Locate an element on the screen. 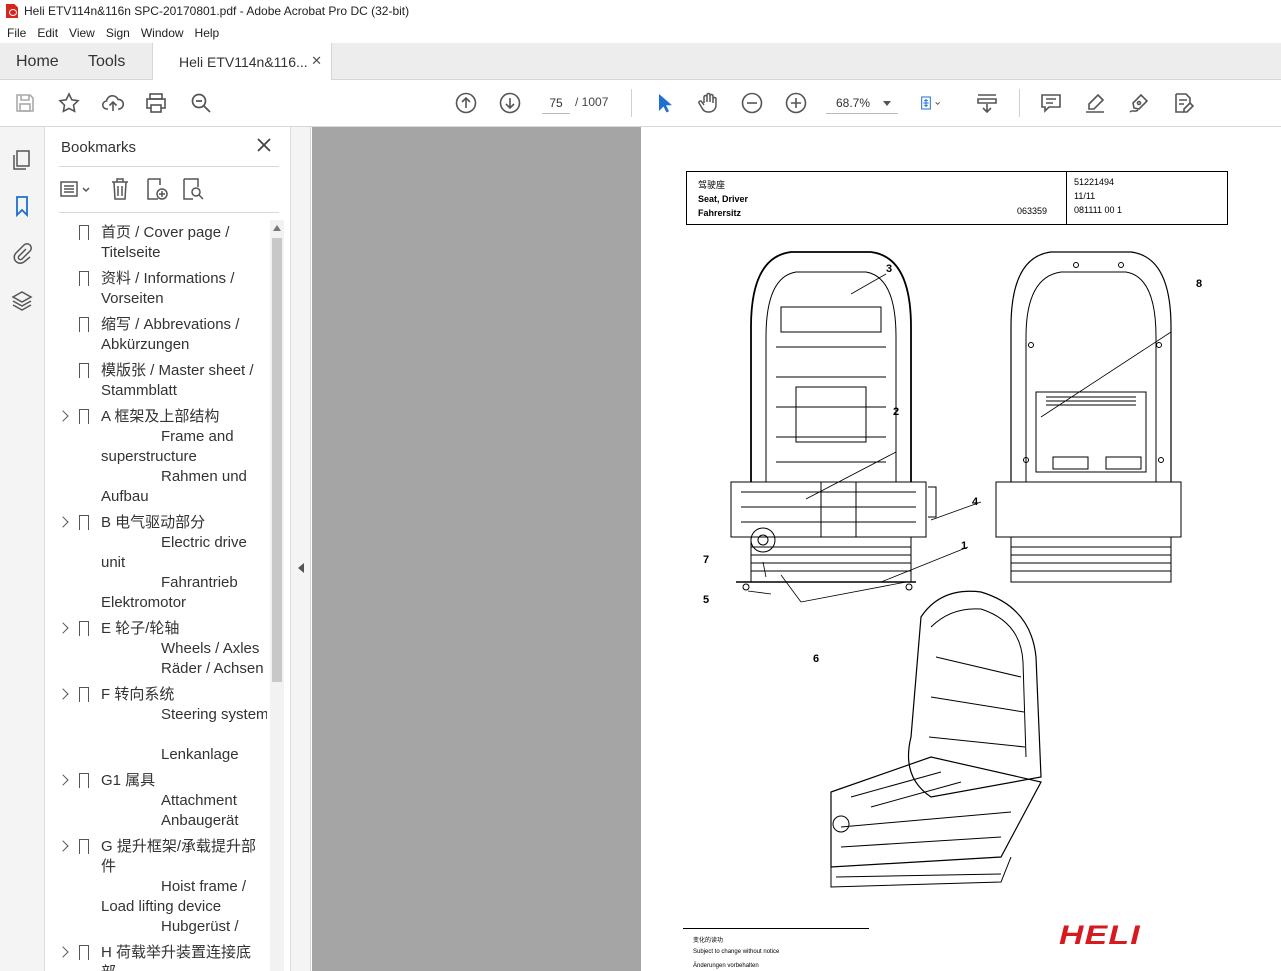  callout-2: 2 is located at coordinates (896, 412).